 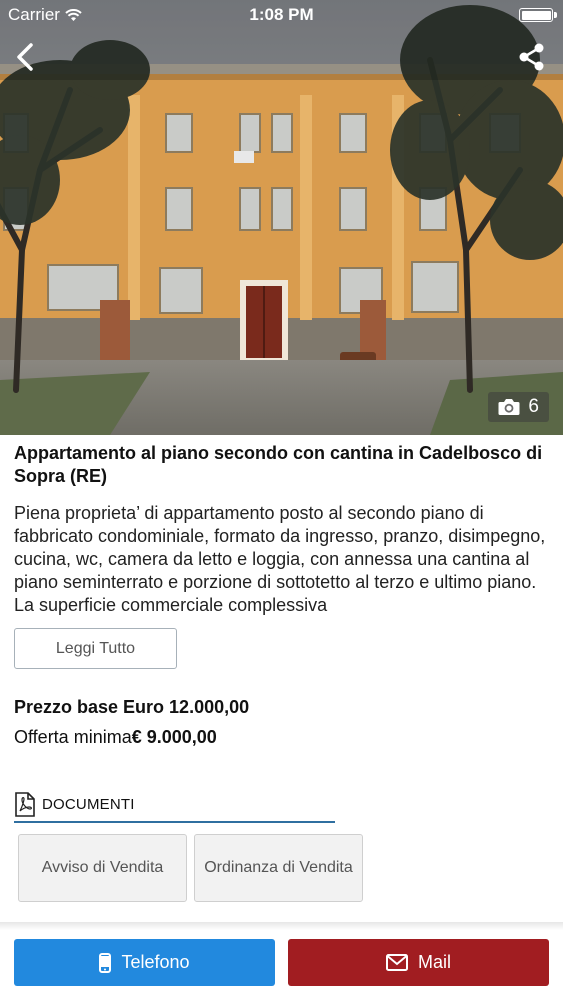 I want to click on photo-count-badge: 6, so click(x=518, y=407).